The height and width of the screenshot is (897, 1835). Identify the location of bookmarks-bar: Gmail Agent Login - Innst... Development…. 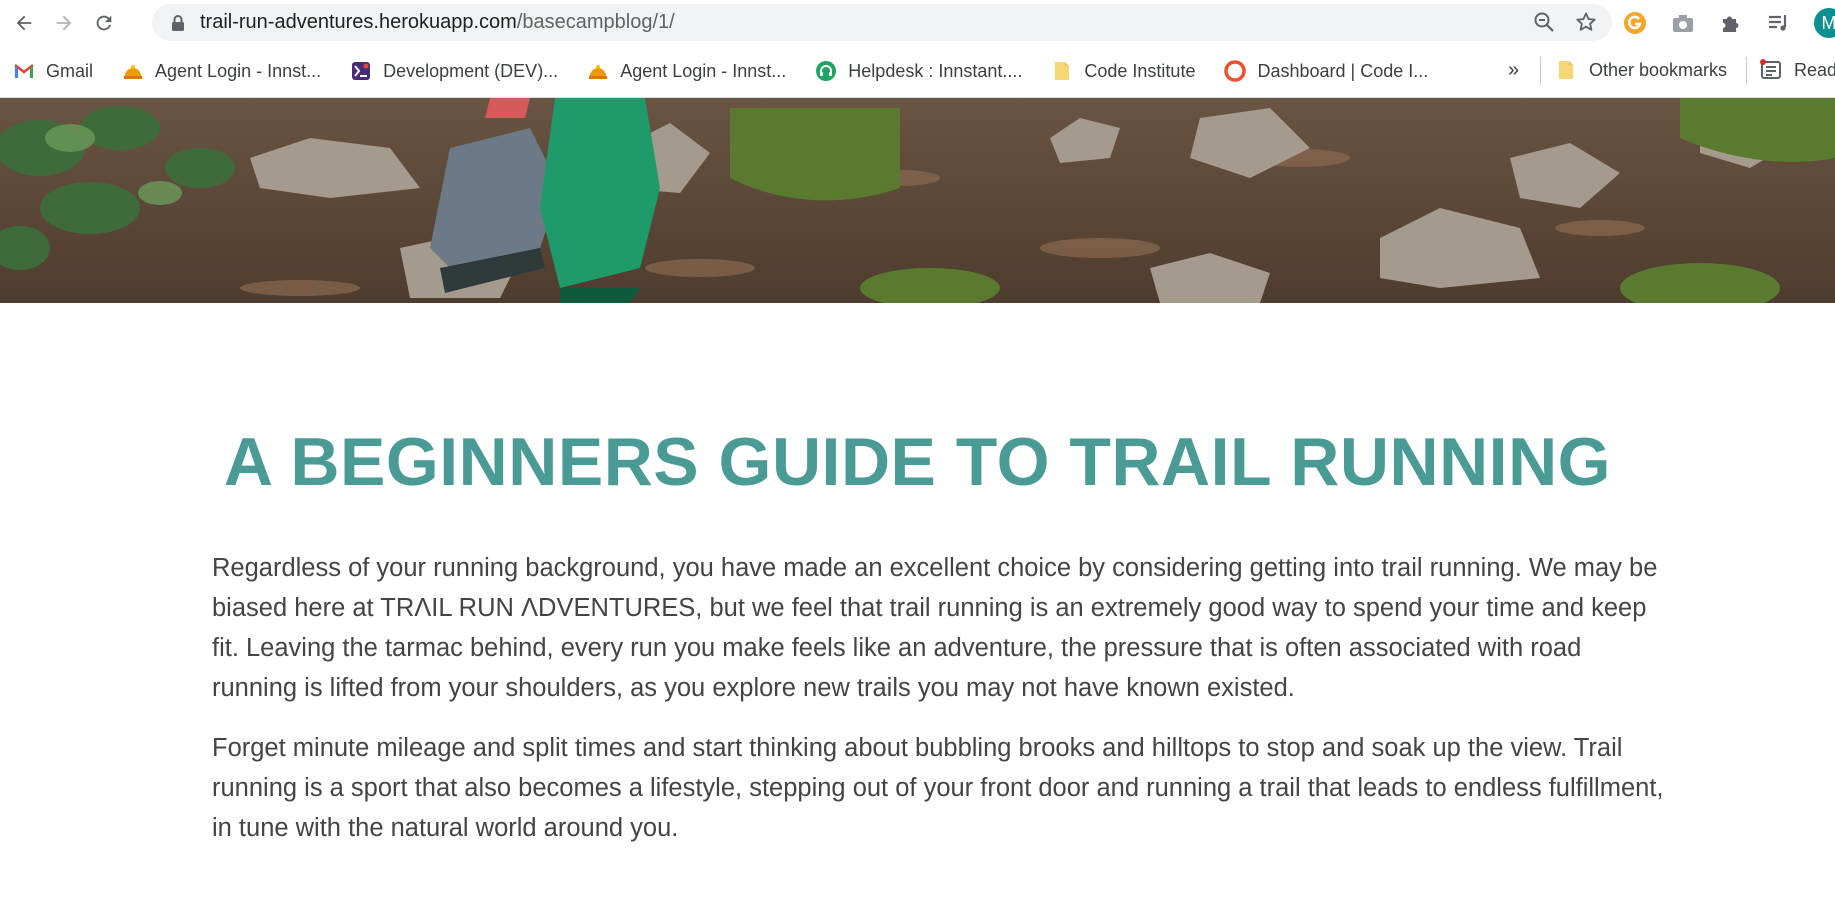
(917, 71).